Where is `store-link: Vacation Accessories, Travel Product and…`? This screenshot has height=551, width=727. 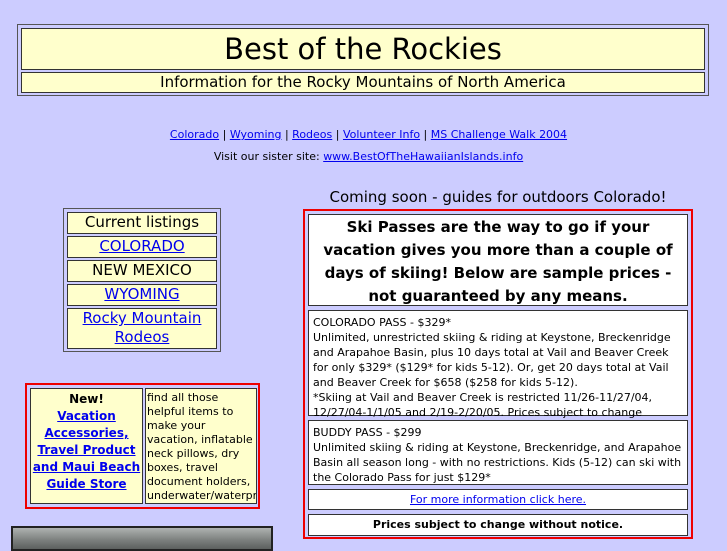 store-link: Vacation Accessories, Travel Product and… is located at coordinates (86, 450).